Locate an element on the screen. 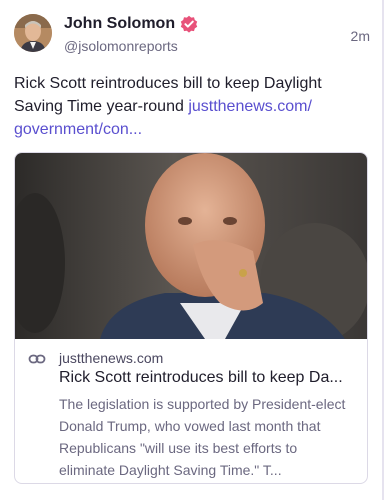 The width and height of the screenshot is (384, 500). post-header: John Solomon @jsolomonreports 2m is located at coordinates (192, 36).